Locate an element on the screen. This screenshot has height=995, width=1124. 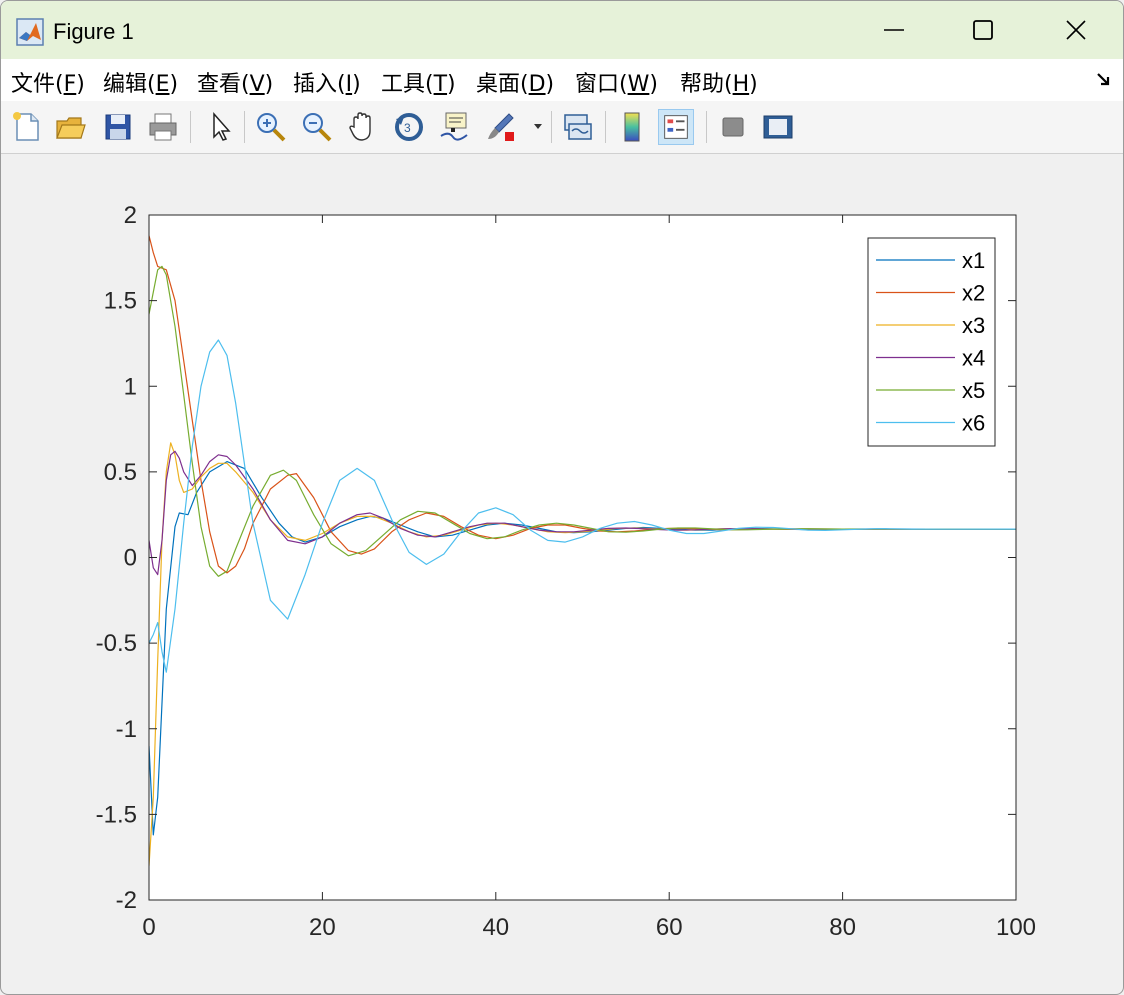
matlab-logo-icon is located at coordinates (30, 32).